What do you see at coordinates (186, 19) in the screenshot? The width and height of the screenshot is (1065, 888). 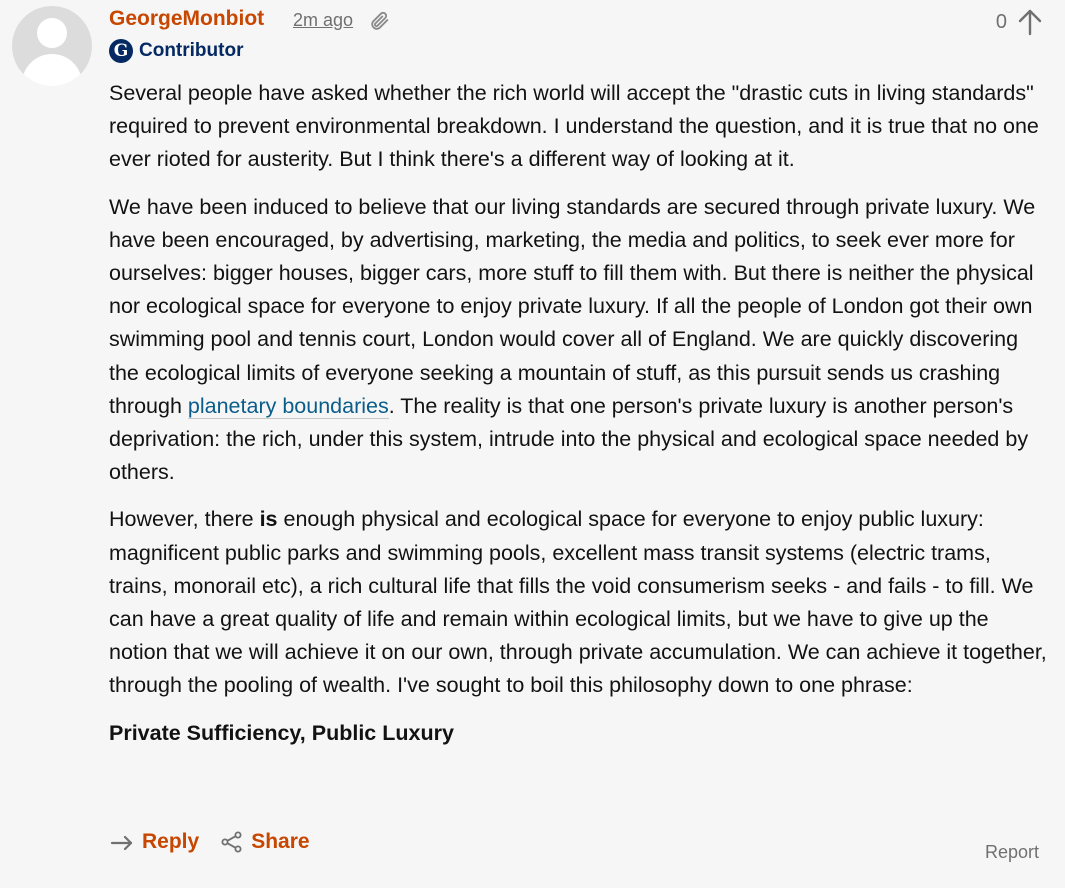 I see `author-name: GeorgeMonbiot` at bounding box center [186, 19].